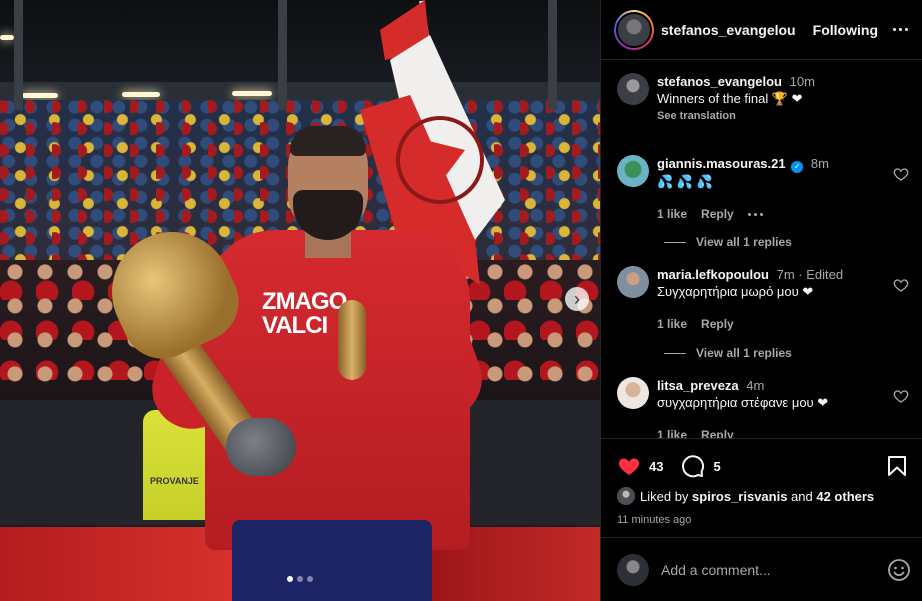 The image size is (922, 601). What do you see at coordinates (261, 447) in the screenshot?
I see `trophy-base` at bounding box center [261, 447].